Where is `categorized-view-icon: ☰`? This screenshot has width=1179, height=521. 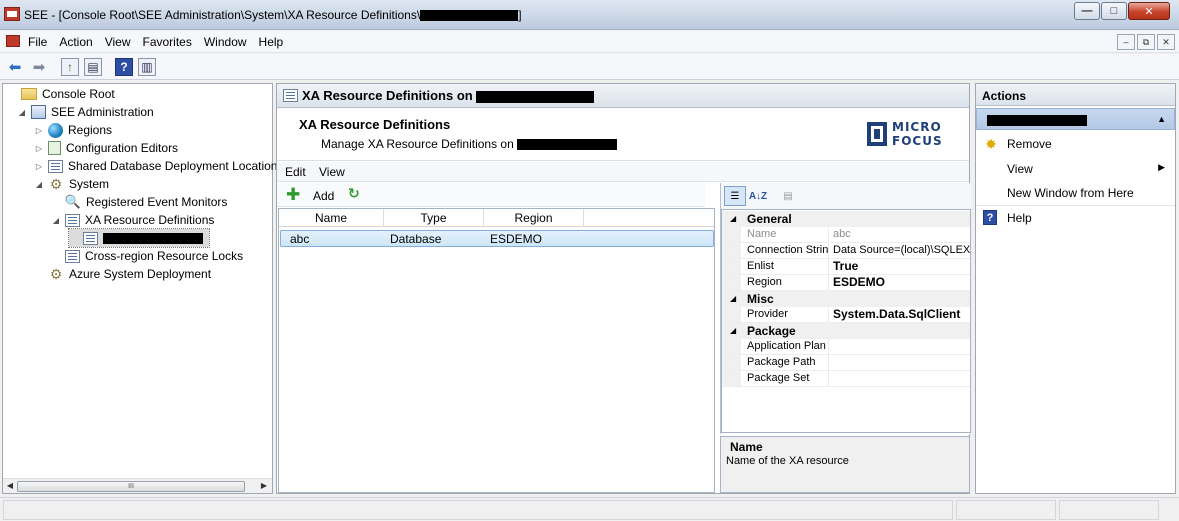 categorized-view-icon: ☰ is located at coordinates (735, 196).